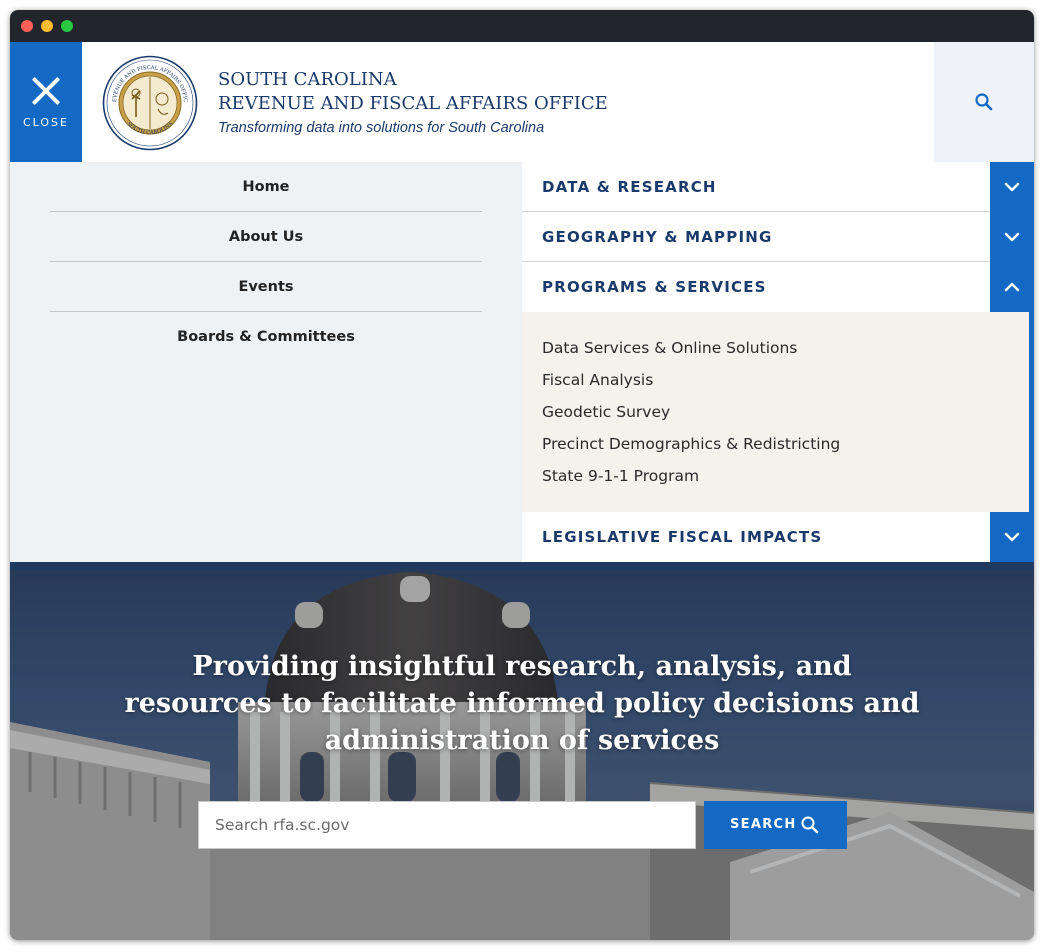 The image size is (1044, 952). Describe the element at coordinates (27, 26) in the screenshot. I see `window-close-control` at that location.